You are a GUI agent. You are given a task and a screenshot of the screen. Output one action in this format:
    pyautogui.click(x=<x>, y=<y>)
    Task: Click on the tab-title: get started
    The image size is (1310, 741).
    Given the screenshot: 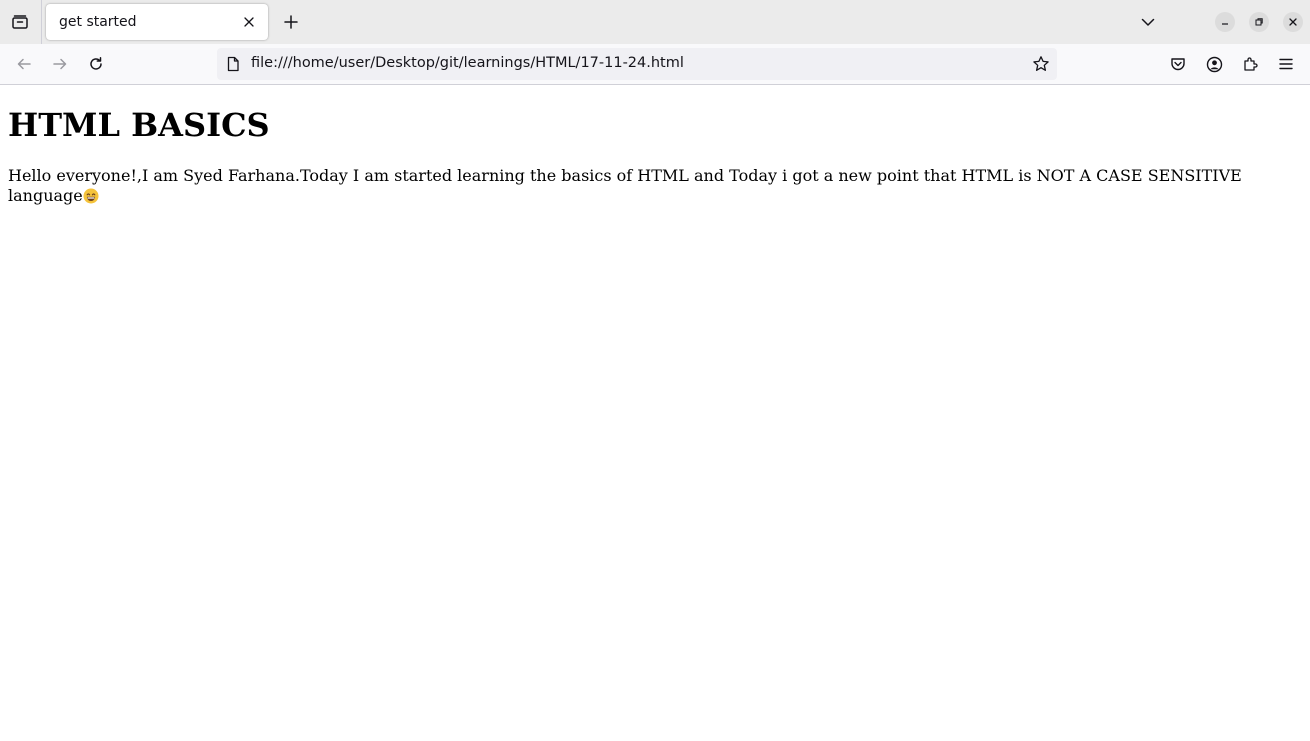 What is the action you would take?
    pyautogui.click(x=98, y=22)
    